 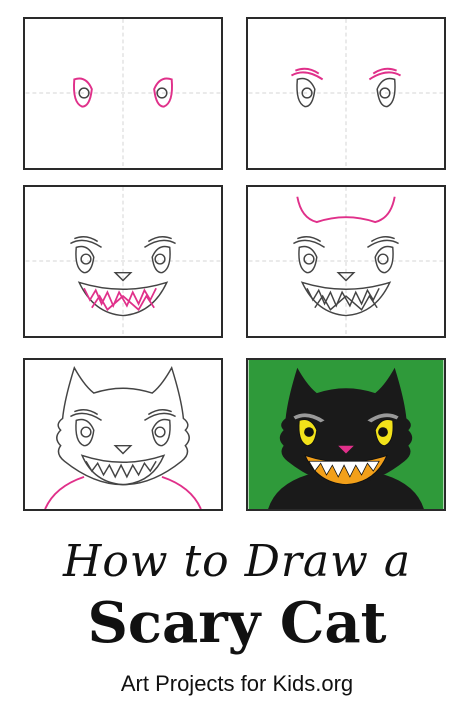 I want to click on step-1-panel, so click(x=123, y=93).